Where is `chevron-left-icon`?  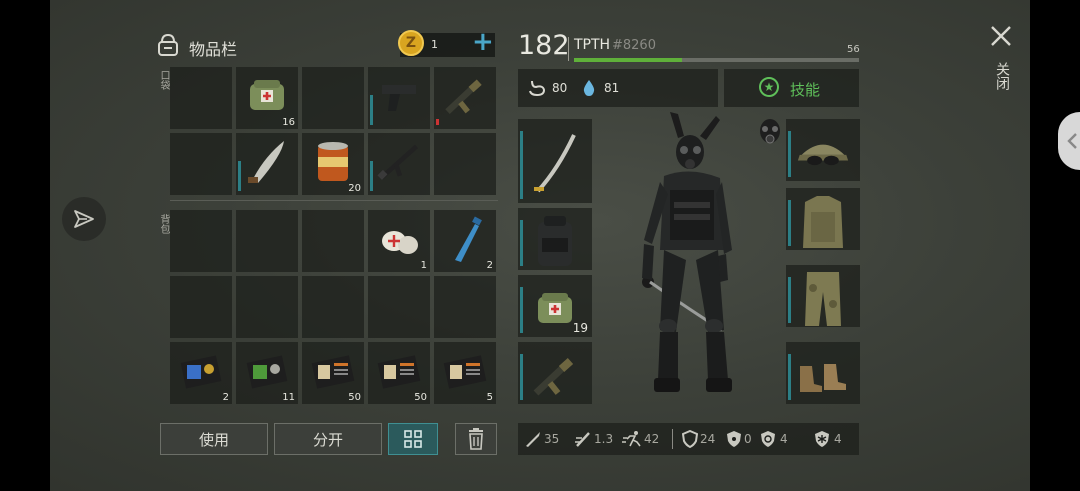
chevron-left-icon is located at coordinates (1072, 141).